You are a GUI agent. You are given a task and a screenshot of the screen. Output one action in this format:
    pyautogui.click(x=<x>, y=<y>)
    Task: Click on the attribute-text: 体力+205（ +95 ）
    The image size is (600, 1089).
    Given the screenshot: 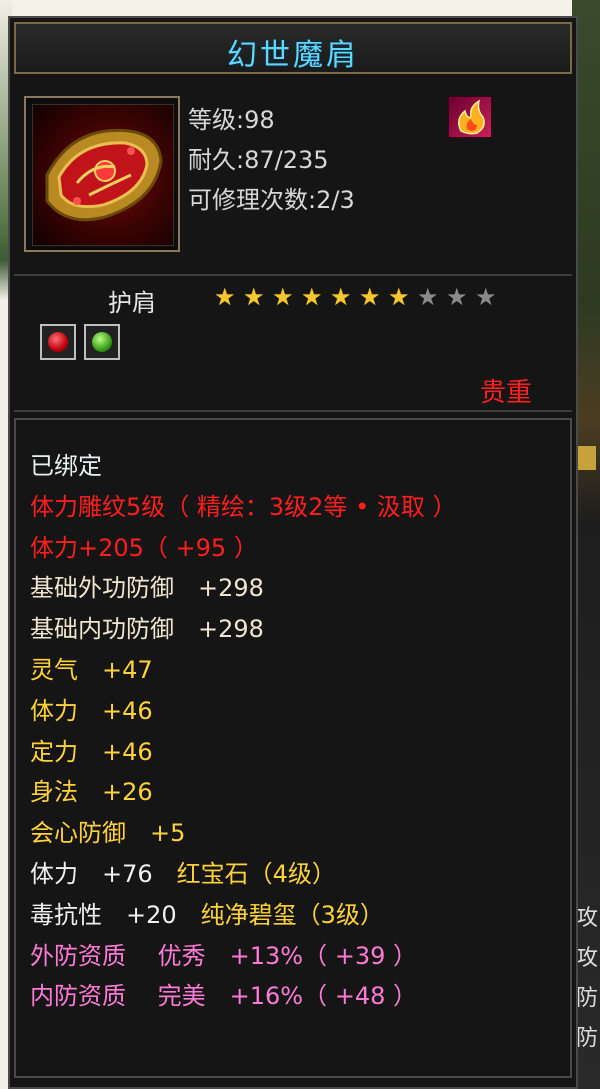 What is the action you would take?
    pyautogui.click(x=144, y=547)
    